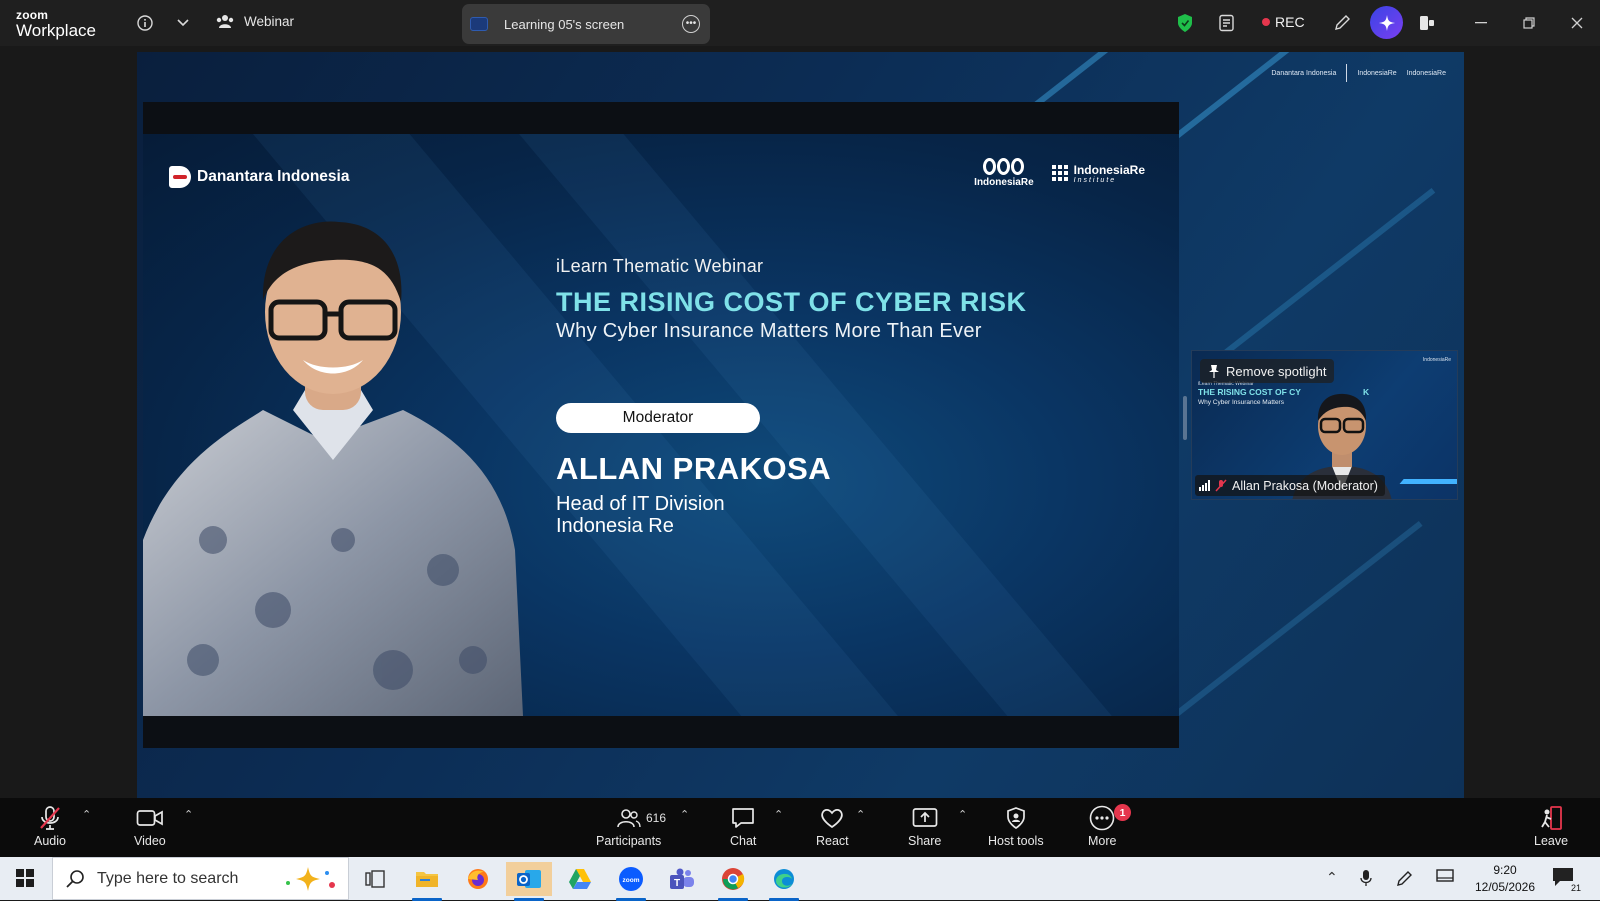 The height and width of the screenshot is (901, 1600). I want to click on encryption-shield-icon, so click(1185, 23).